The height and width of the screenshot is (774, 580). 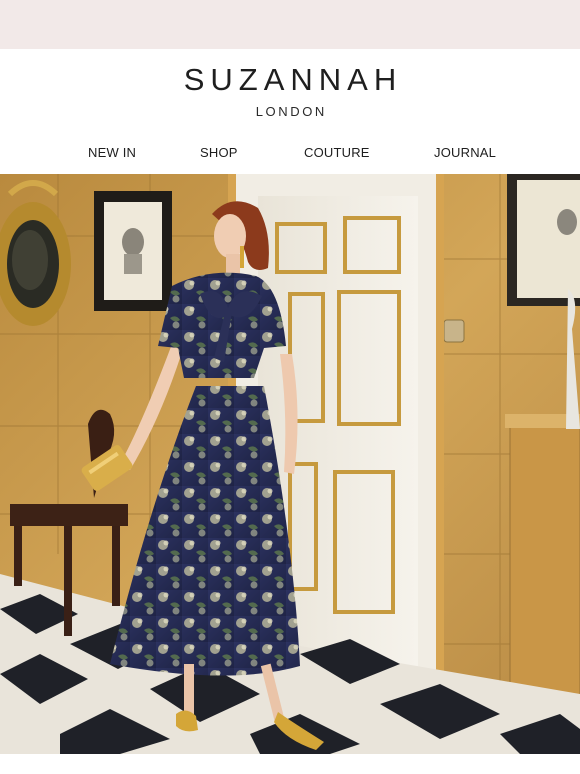 I want to click on nav-item-journal: JOURNAL, so click(x=465, y=152).